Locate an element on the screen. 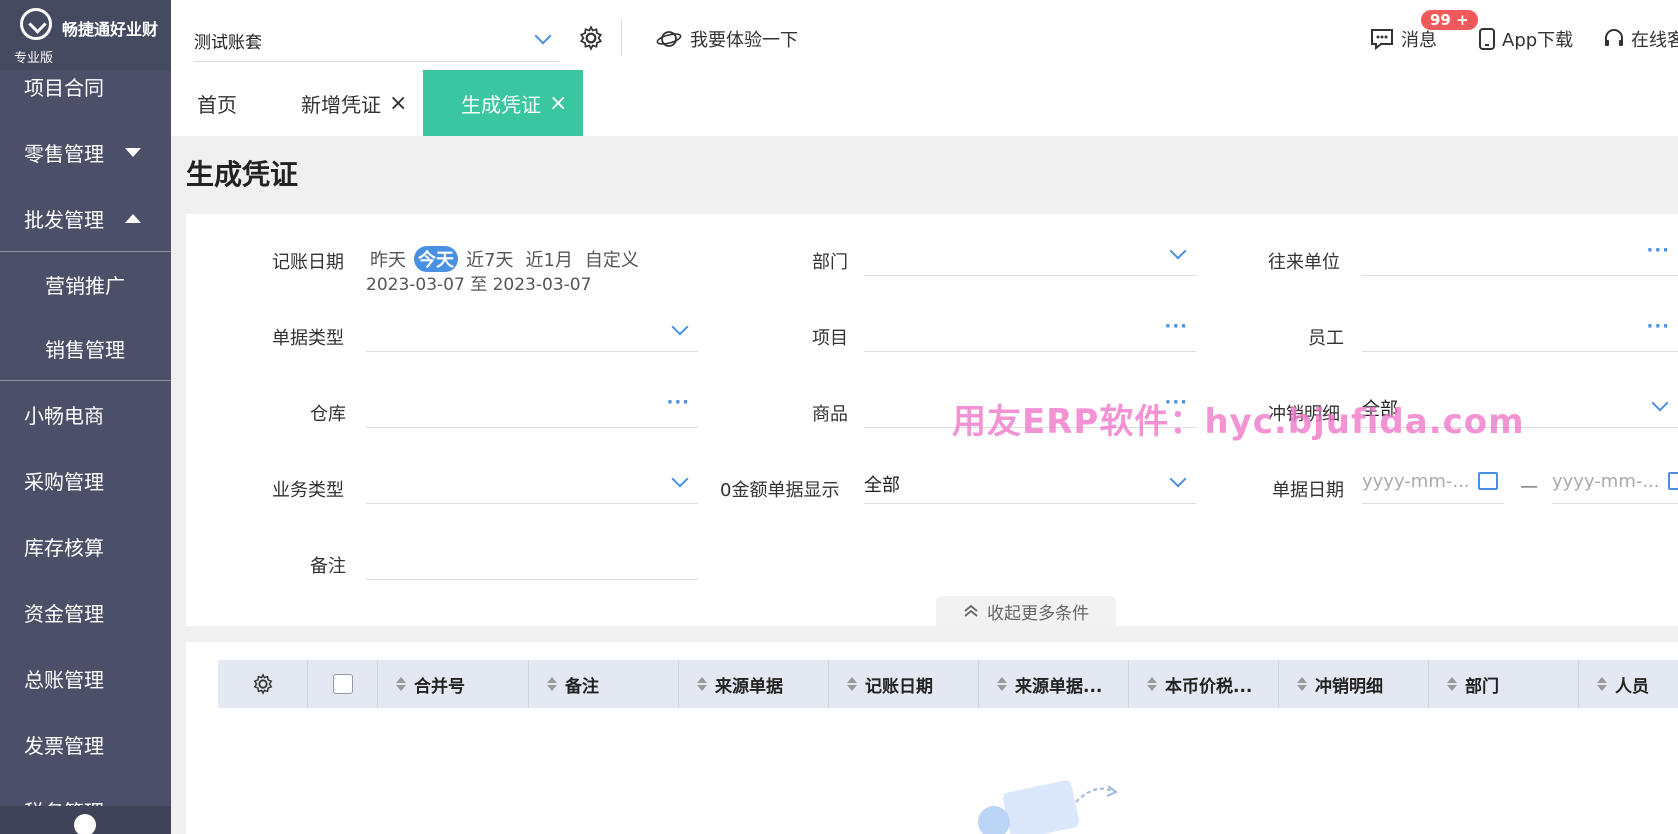 This screenshot has width=1678, height=834. column-header: 部门 is located at coordinates (1504, 684).